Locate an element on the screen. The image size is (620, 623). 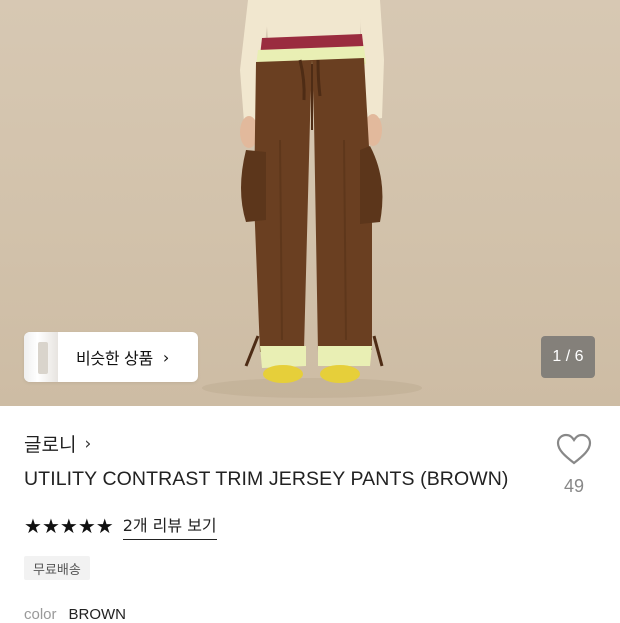
image-pager: 1 / 6 is located at coordinates (568, 357).